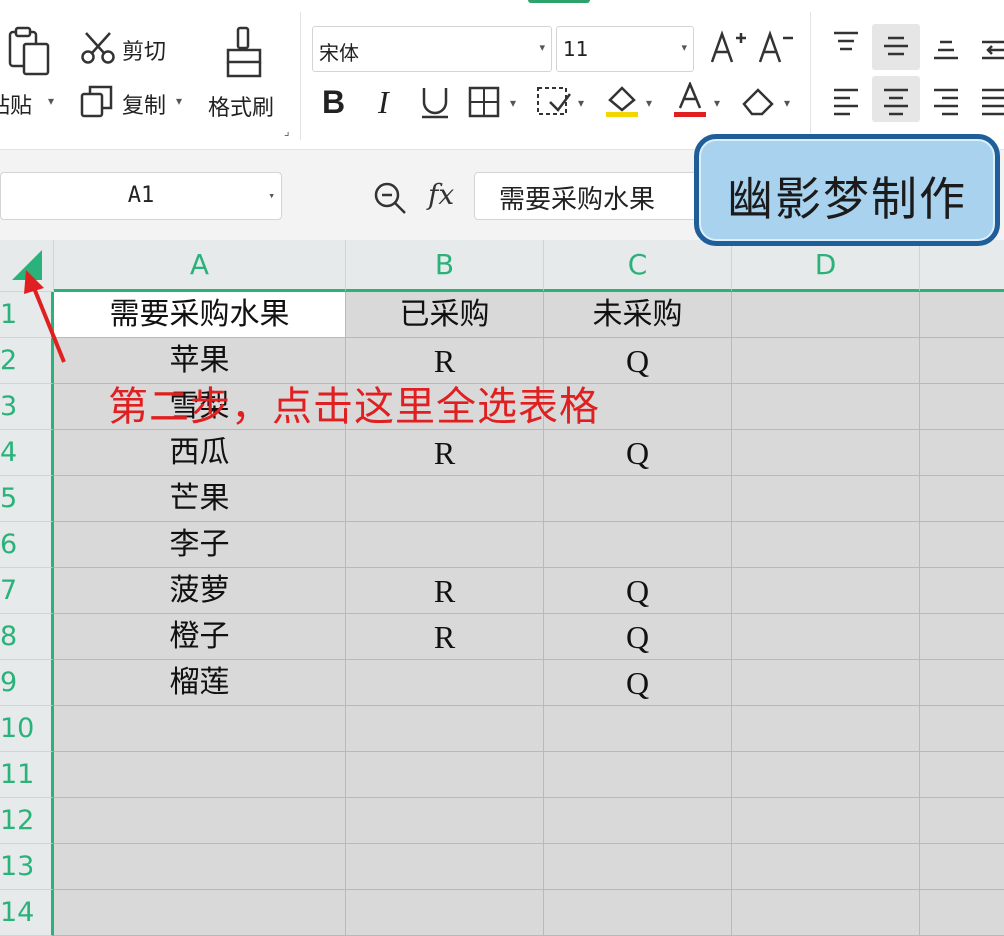 The height and width of the screenshot is (936, 1004). What do you see at coordinates (200, 591) in the screenshot?
I see `cell: 菠萝` at bounding box center [200, 591].